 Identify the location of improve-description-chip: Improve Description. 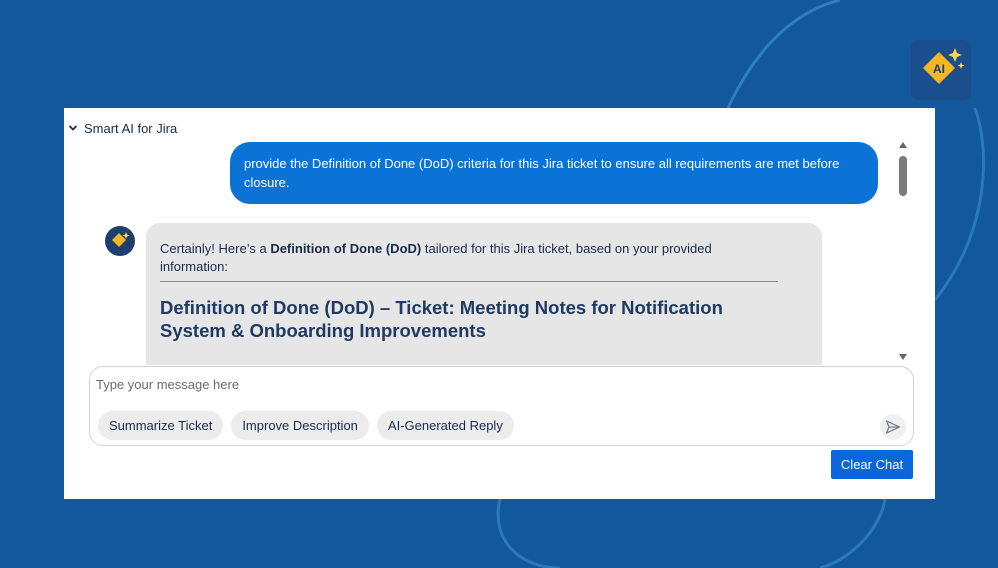
(300, 425).